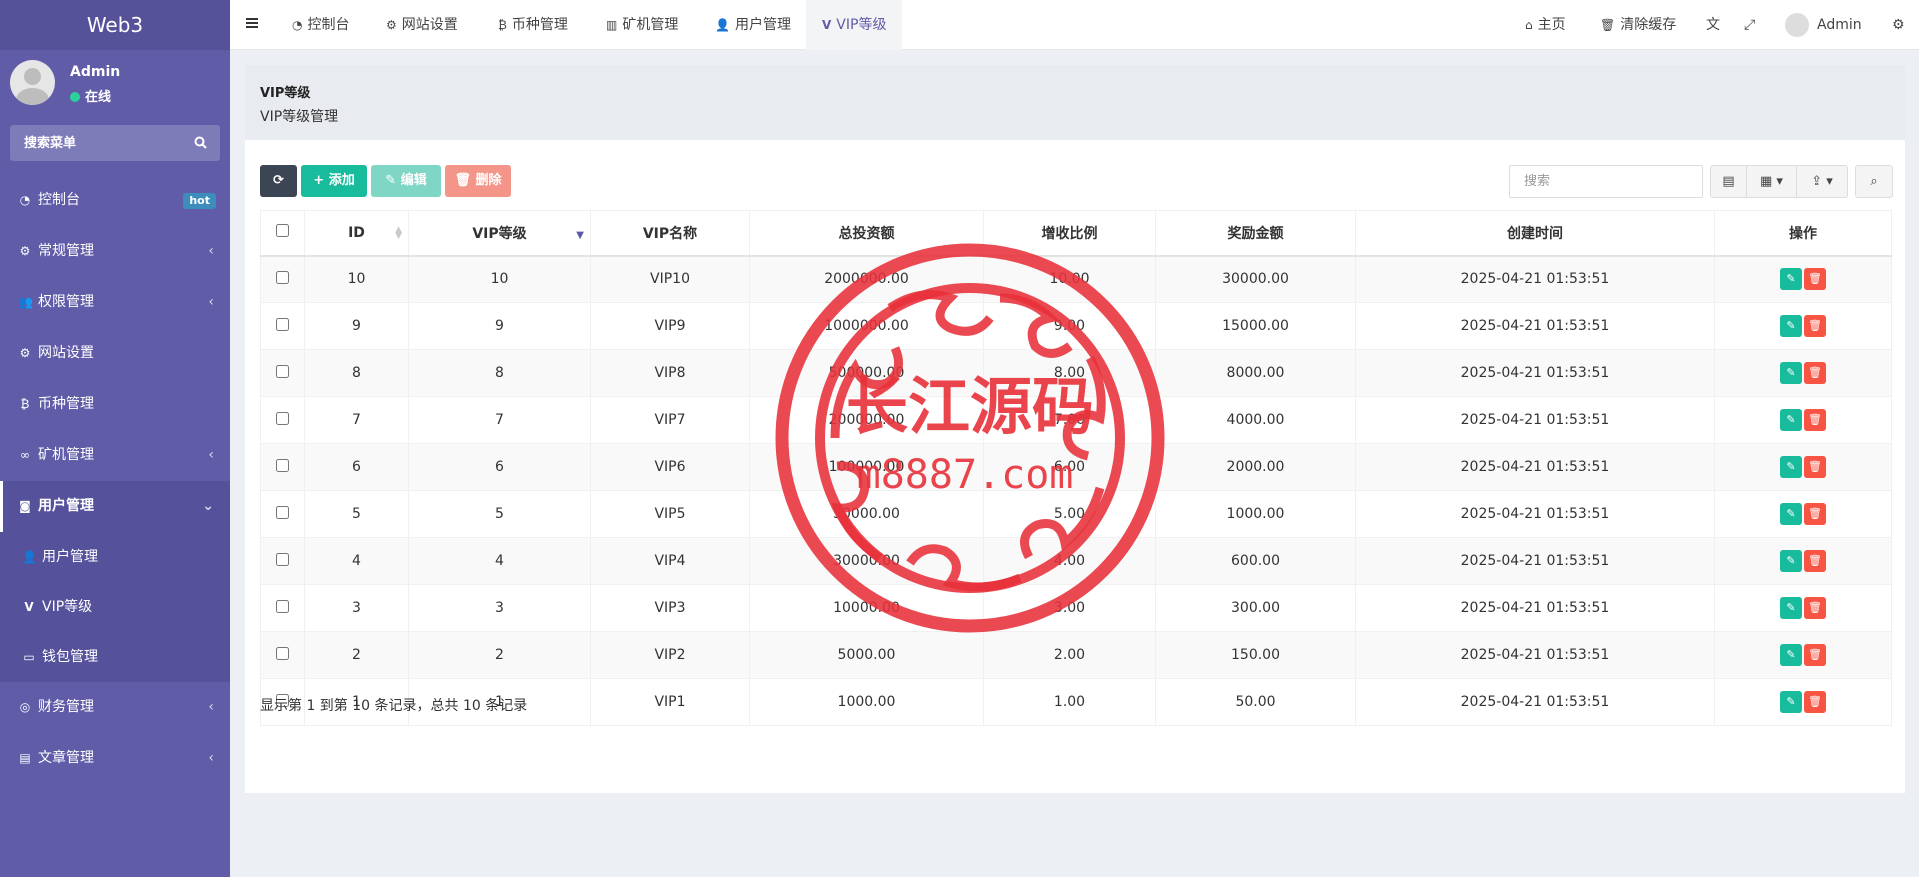  I want to click on row-select-cell, so click(282, 326).